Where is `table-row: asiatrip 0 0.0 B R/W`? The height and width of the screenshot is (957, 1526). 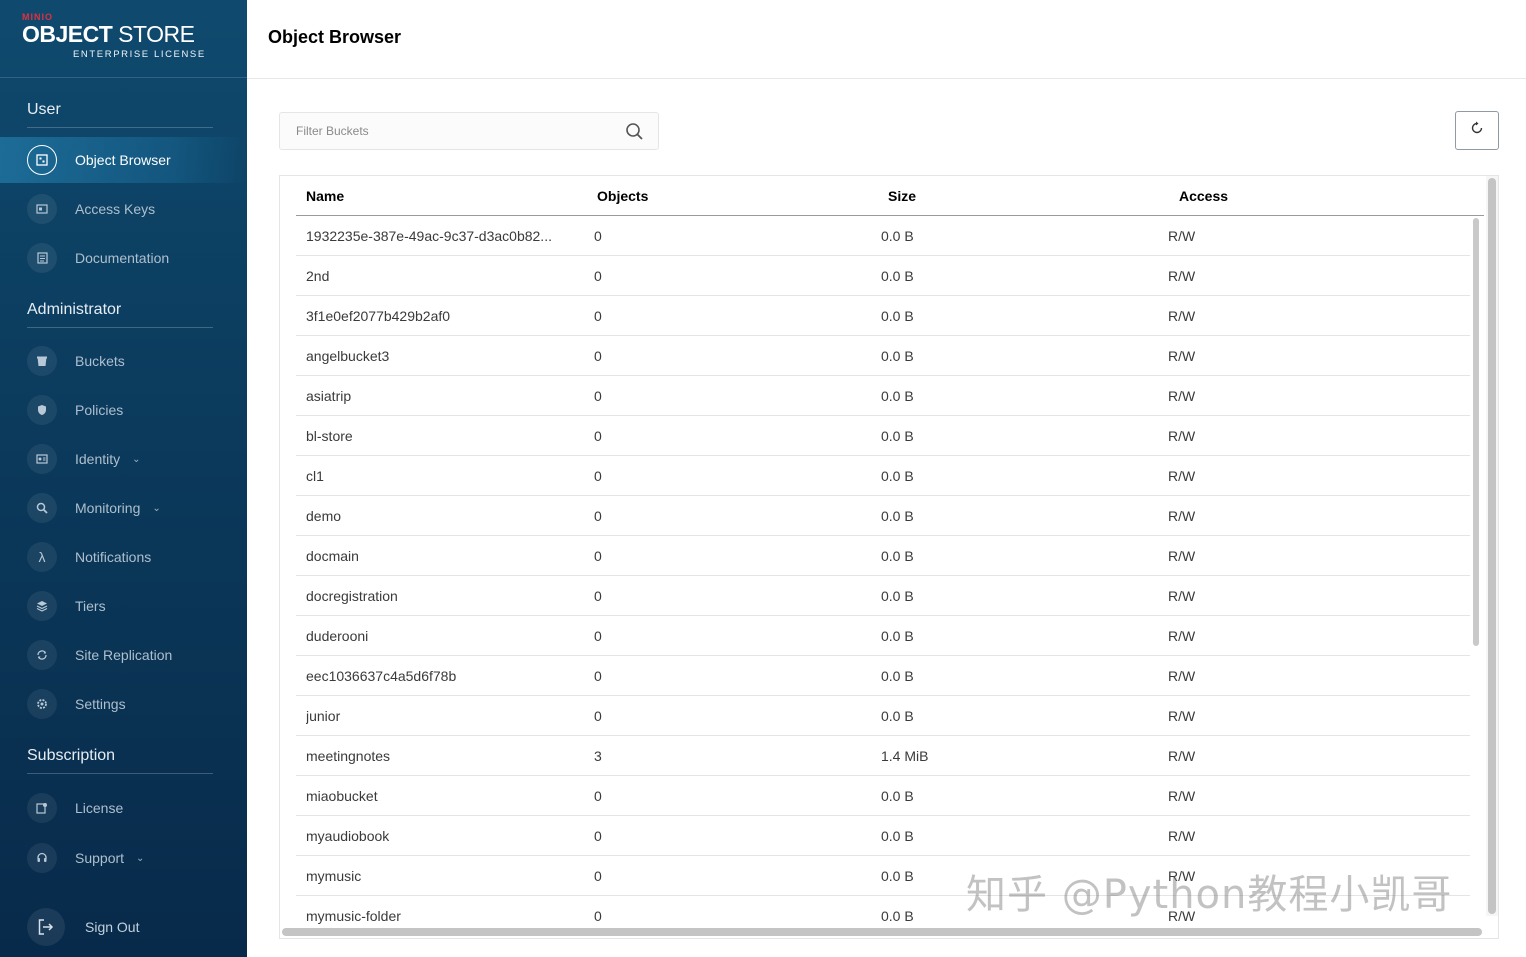 table-row: asiatrip 0 0.0 B R/W is located at coordinates (883, 396).